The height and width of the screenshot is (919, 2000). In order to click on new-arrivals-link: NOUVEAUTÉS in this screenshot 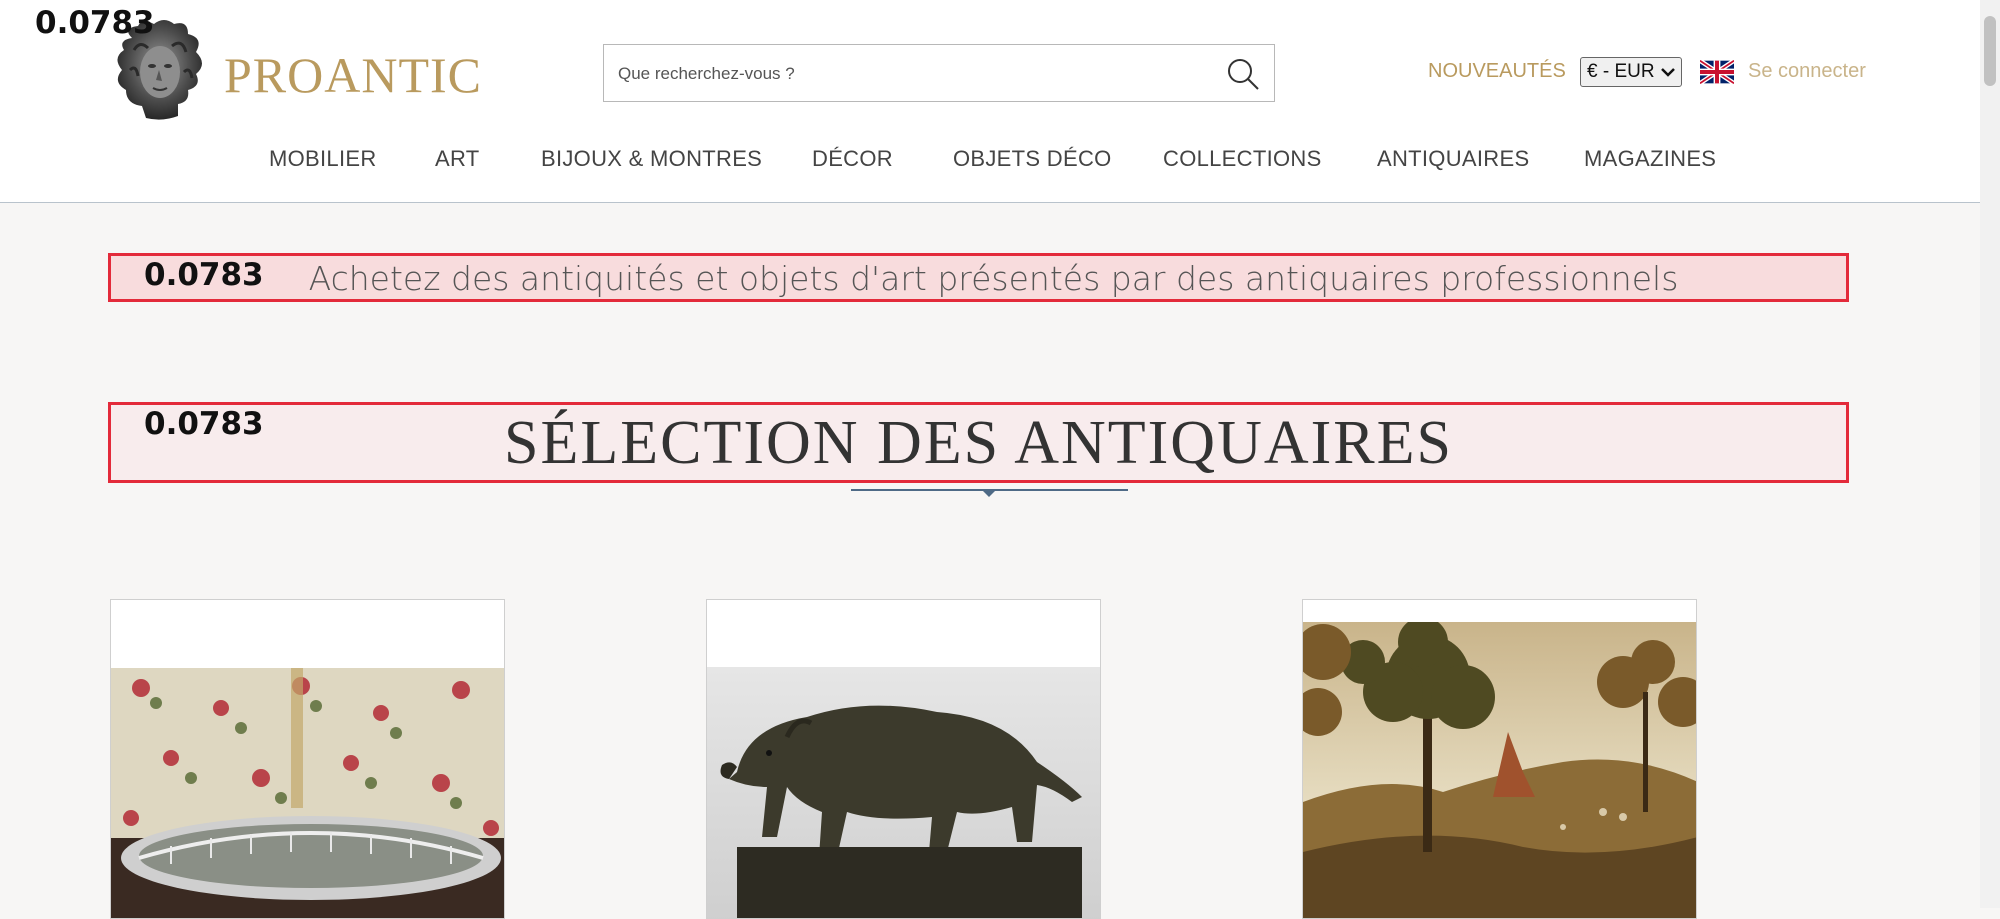, I will do `click(1497, 71)`.